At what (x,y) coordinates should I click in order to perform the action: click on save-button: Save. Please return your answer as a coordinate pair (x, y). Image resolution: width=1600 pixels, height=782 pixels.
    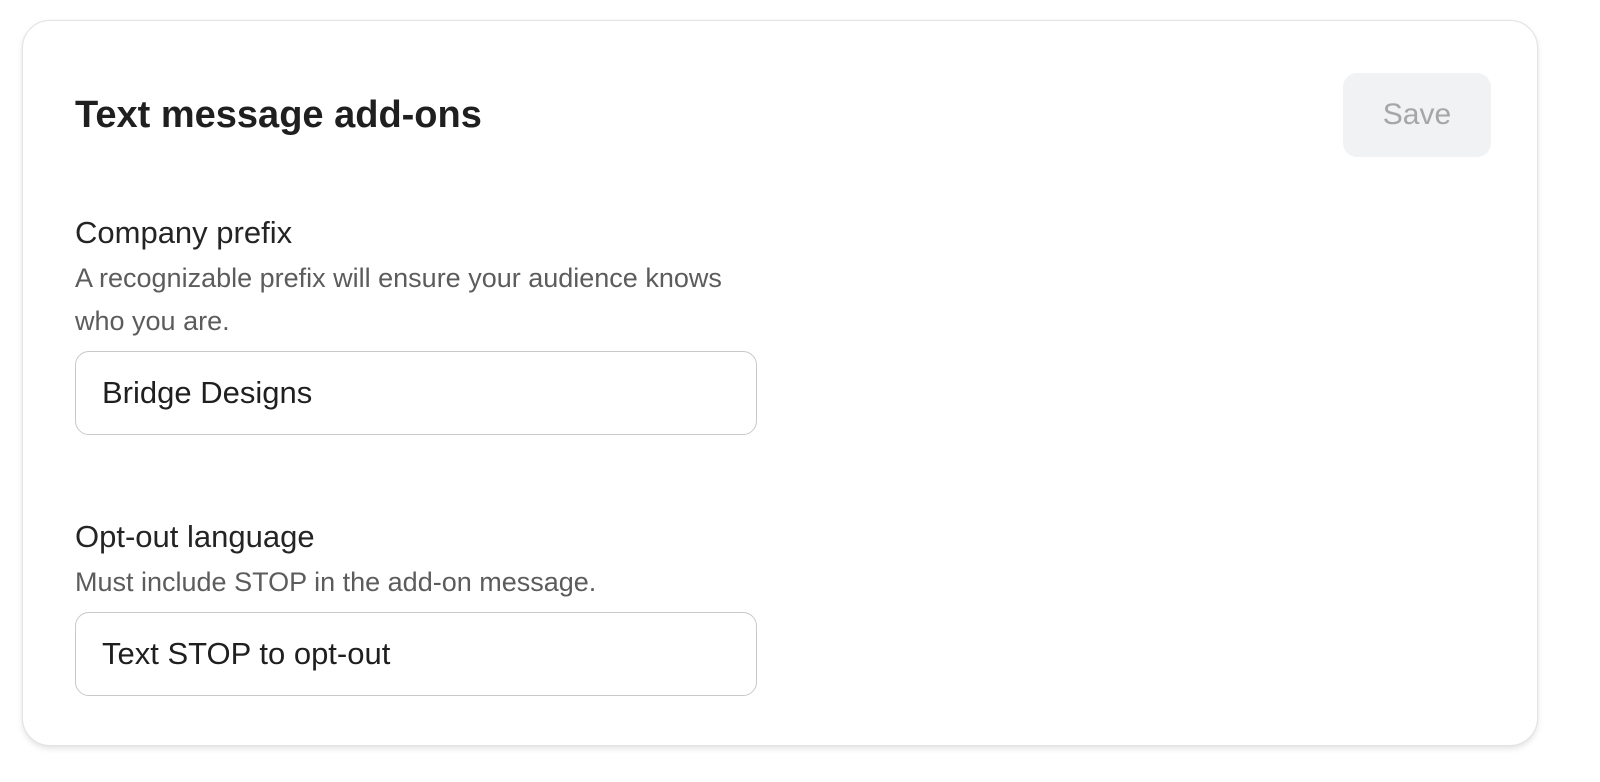
    Looking at the image, I should click on (1417, 115).